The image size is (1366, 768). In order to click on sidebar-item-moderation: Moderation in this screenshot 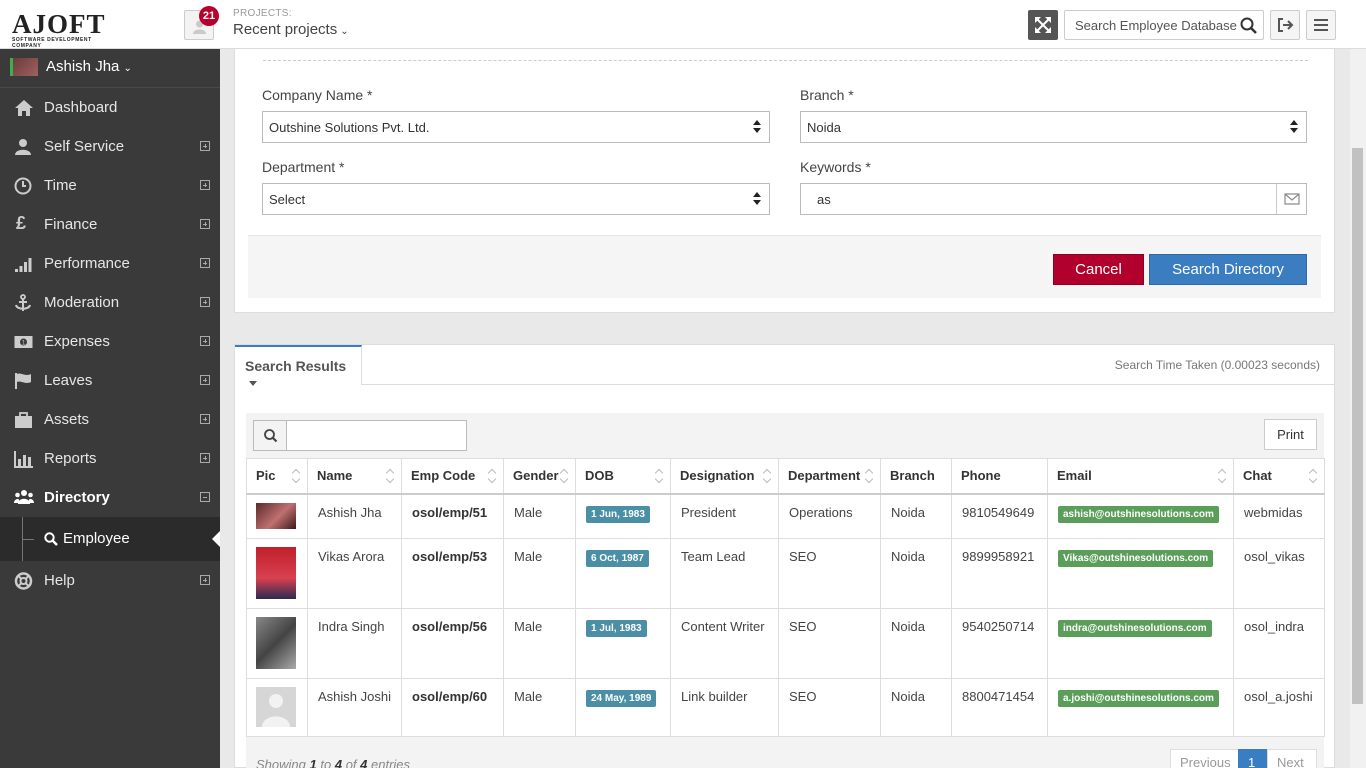, I will do `click(110, 302)`.